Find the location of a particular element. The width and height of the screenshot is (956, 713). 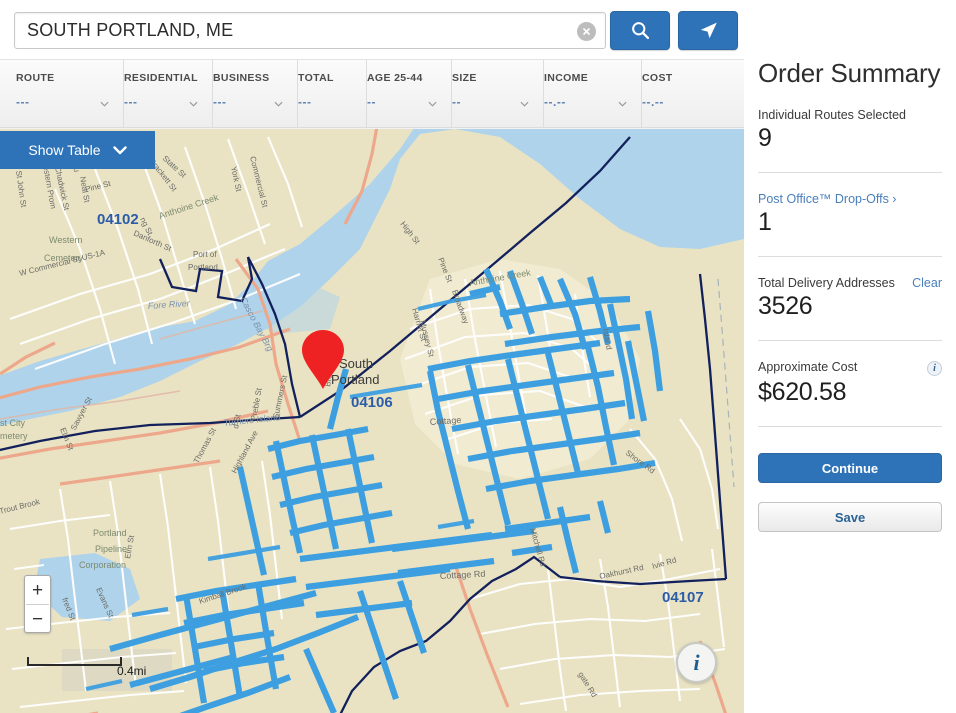

filter-business-label: BUSINESS is located at coordinates (241, 78).